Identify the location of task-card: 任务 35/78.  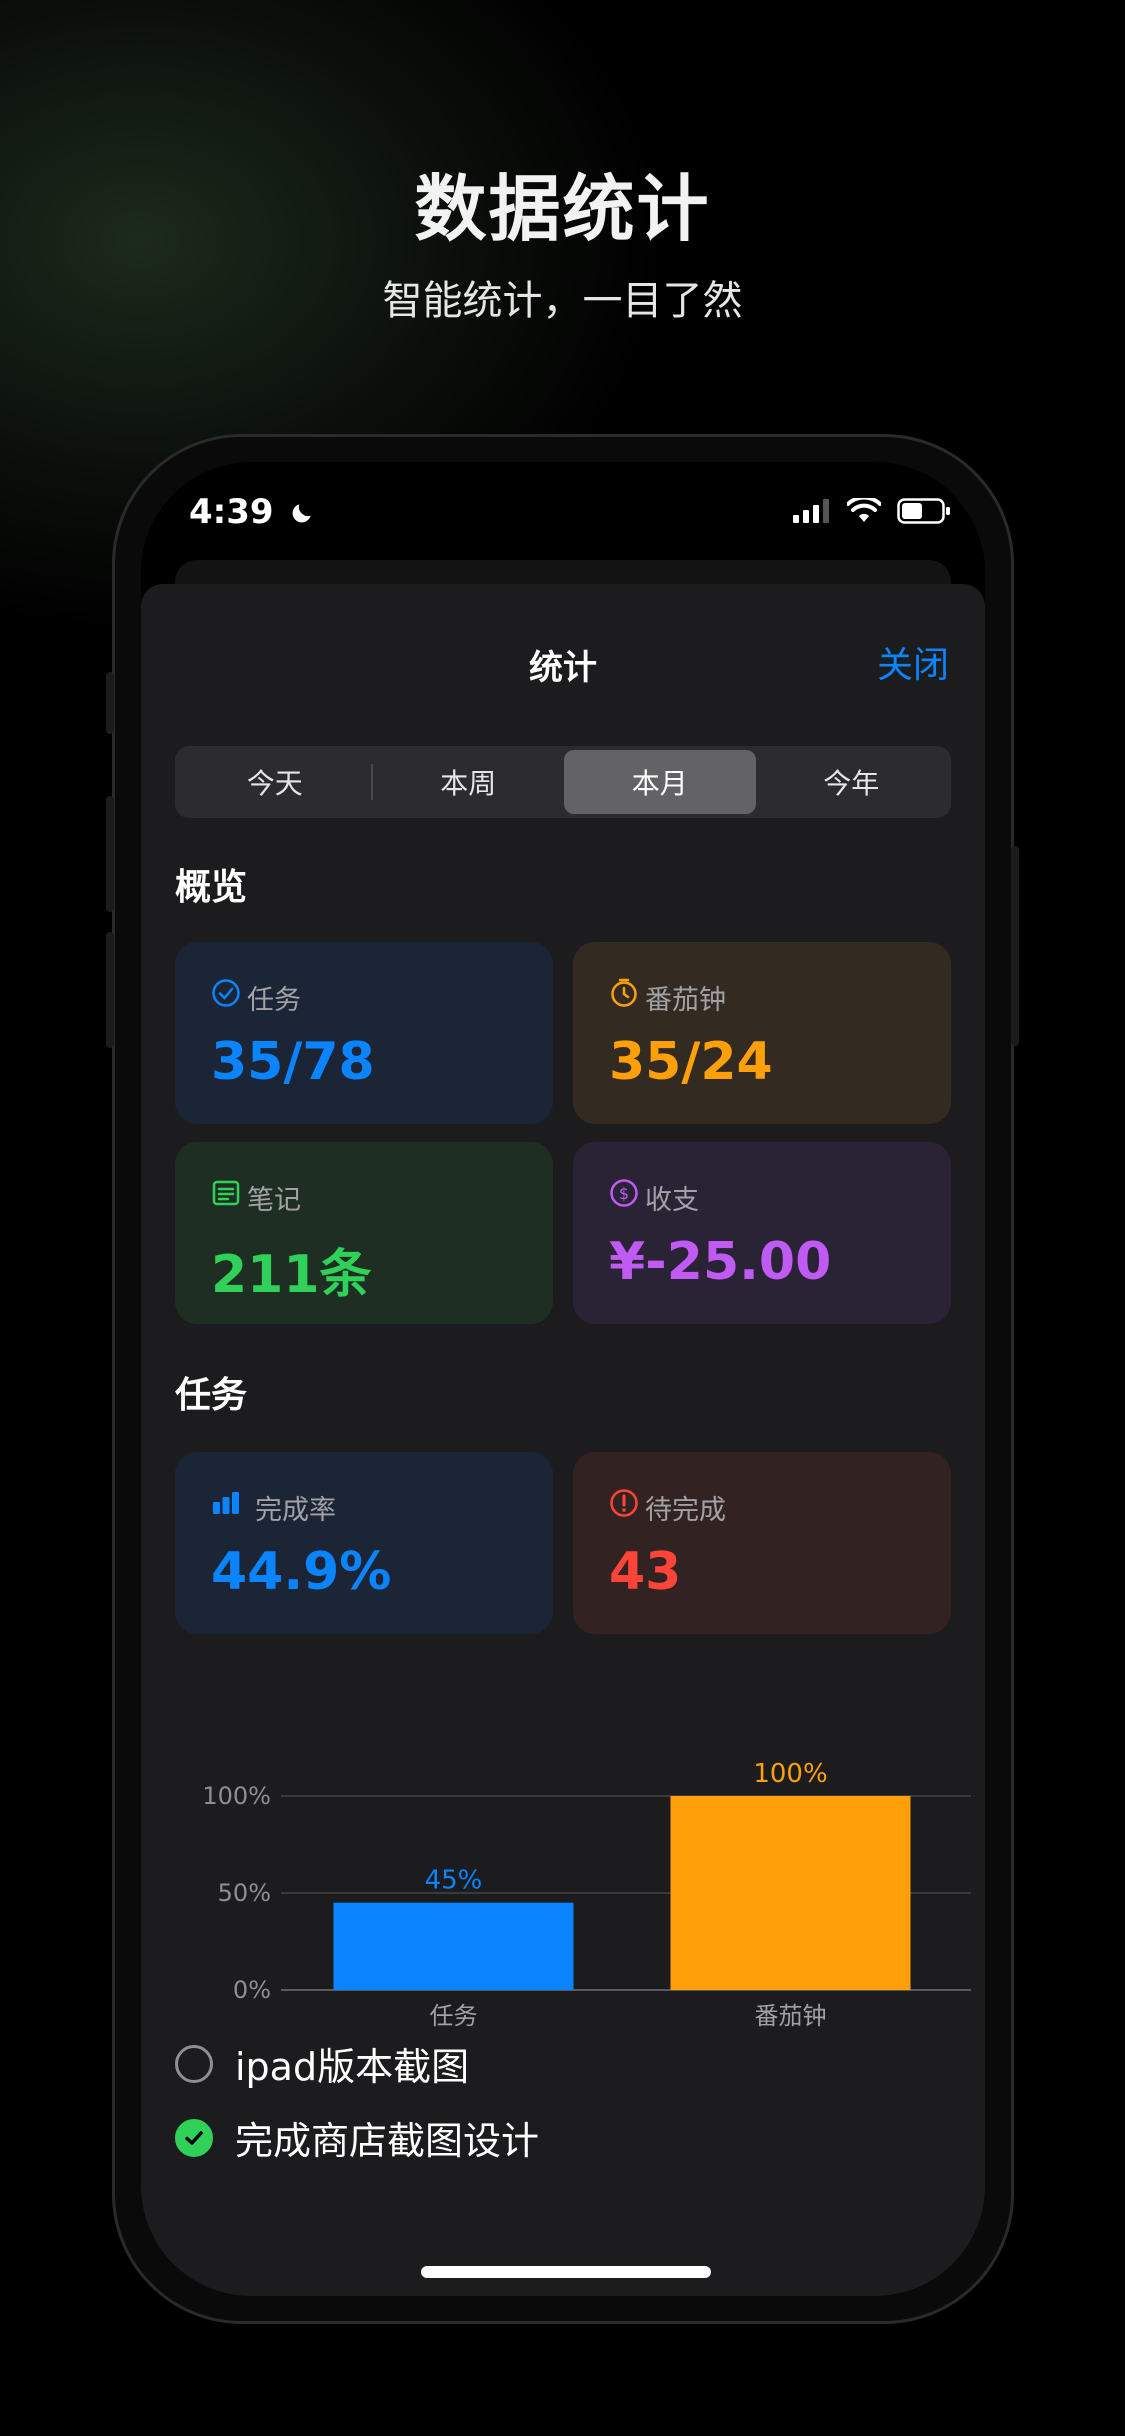
(364, 1033).